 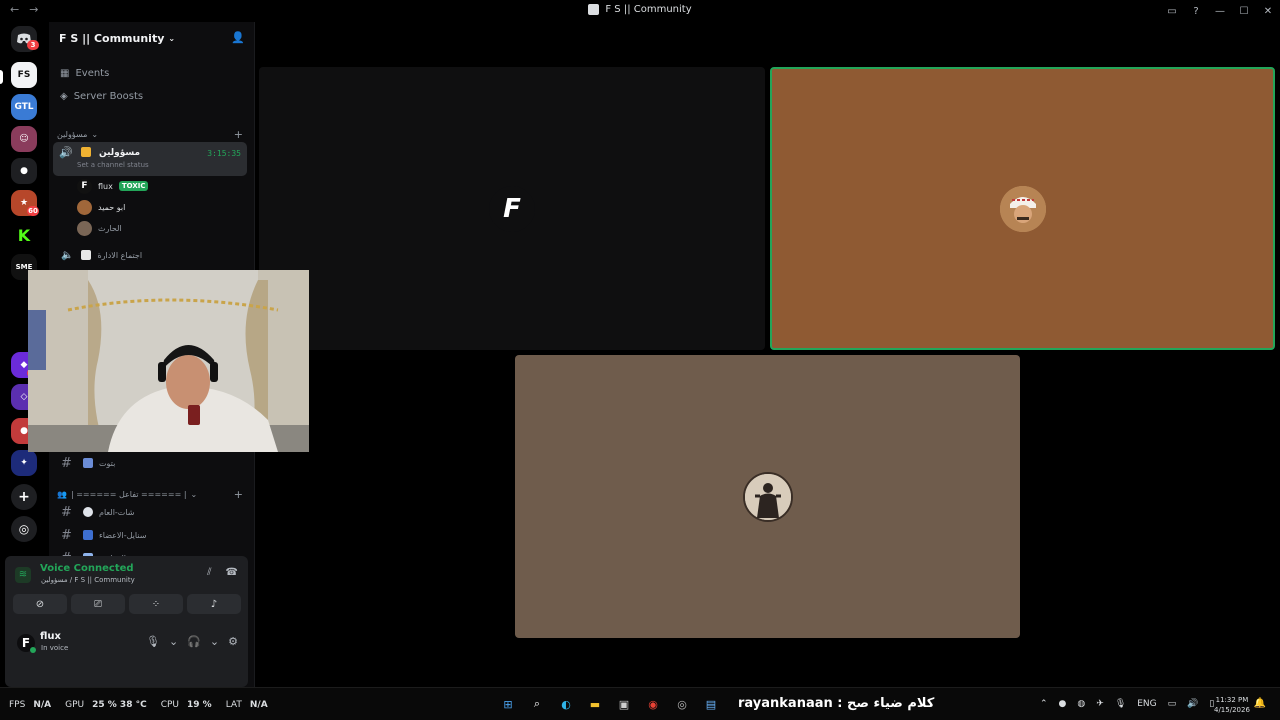 I want to click on soundboard-icon: ♪, so click(x=214, y=604).